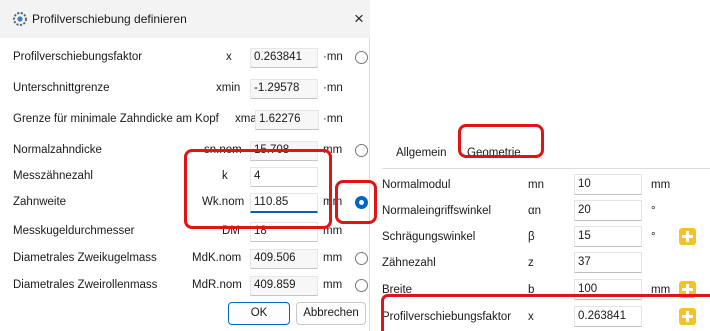 The width and height of the screenshot is (710, 331). I want to click on prop-symbol: x, so click(531, 317).